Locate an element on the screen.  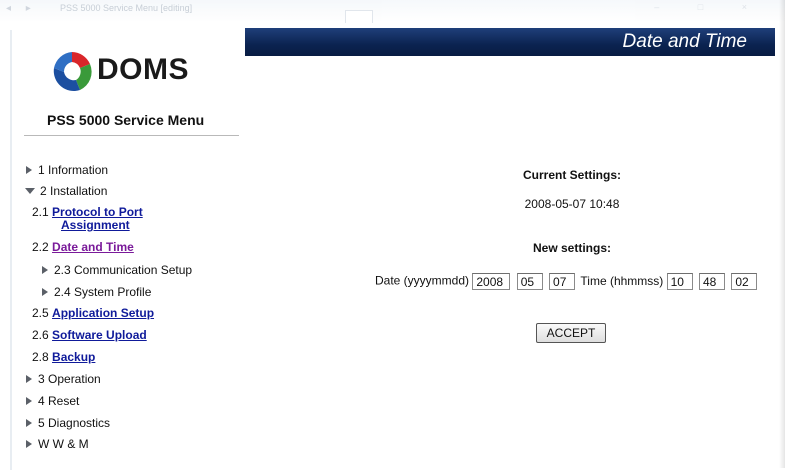
sidebar-item-software-upload: 2.6 Software Upload is located at coordinates (89, 335).